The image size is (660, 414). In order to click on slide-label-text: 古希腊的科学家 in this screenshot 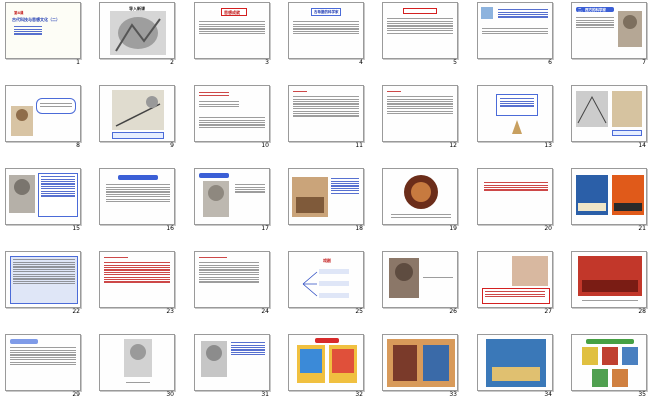, I will do `click(326, 12)`.